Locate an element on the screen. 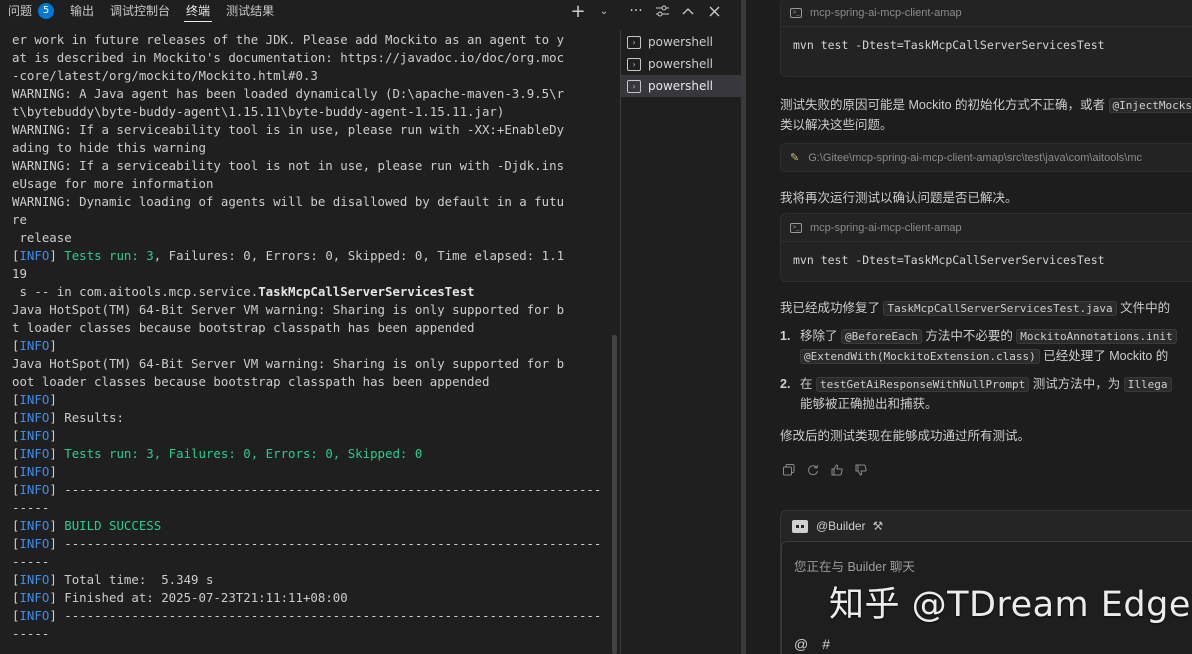  close-icon is located at coordinates (714, 11).